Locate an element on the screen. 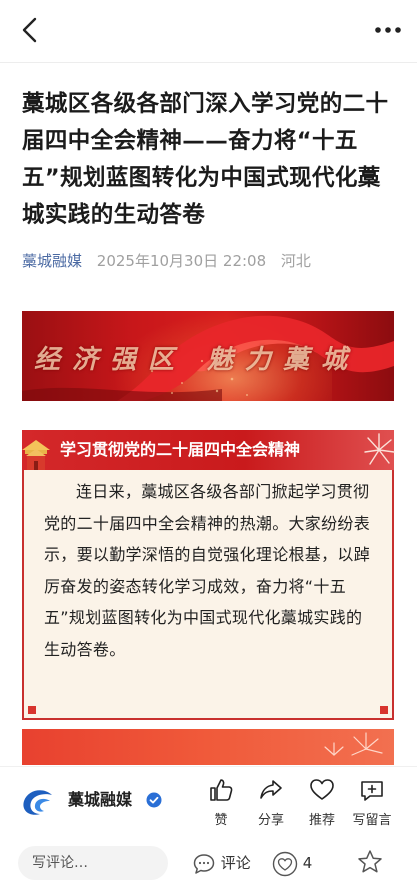 The width and height of the screenshot is (417, 886). comment-label: 评论 is located at coordinates (235, 863).